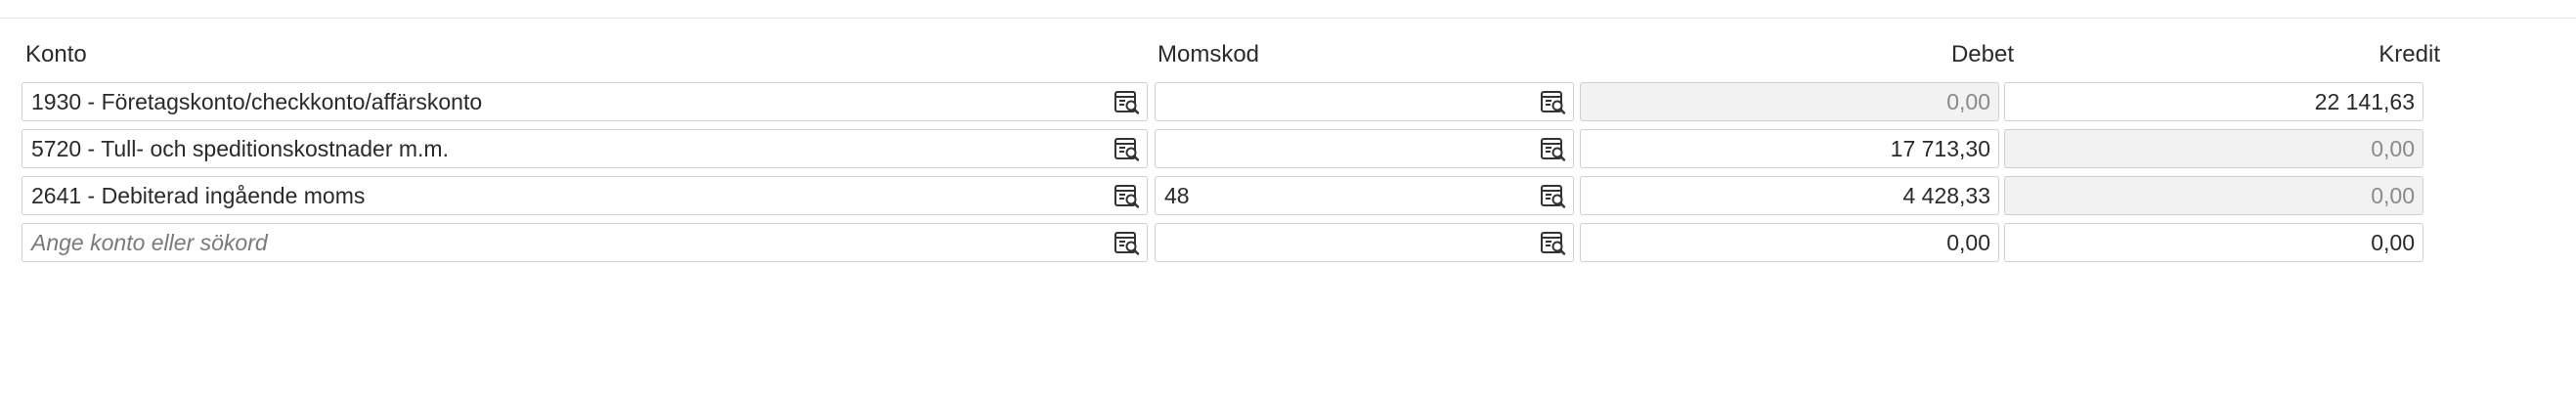 Image resolution: width=2576 pixels, height=401 pixels. I want to click on debet-field: 17 713,30, so click(1789, 148).